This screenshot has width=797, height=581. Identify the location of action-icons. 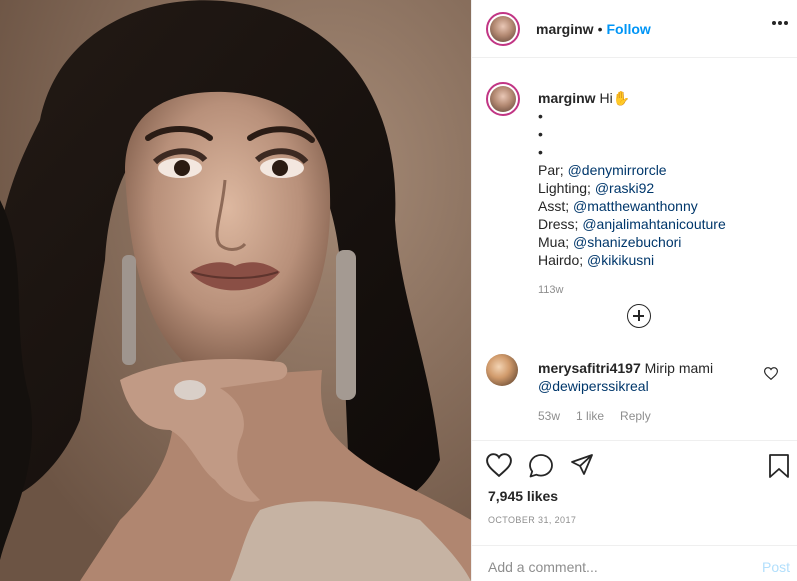
(540, 466).